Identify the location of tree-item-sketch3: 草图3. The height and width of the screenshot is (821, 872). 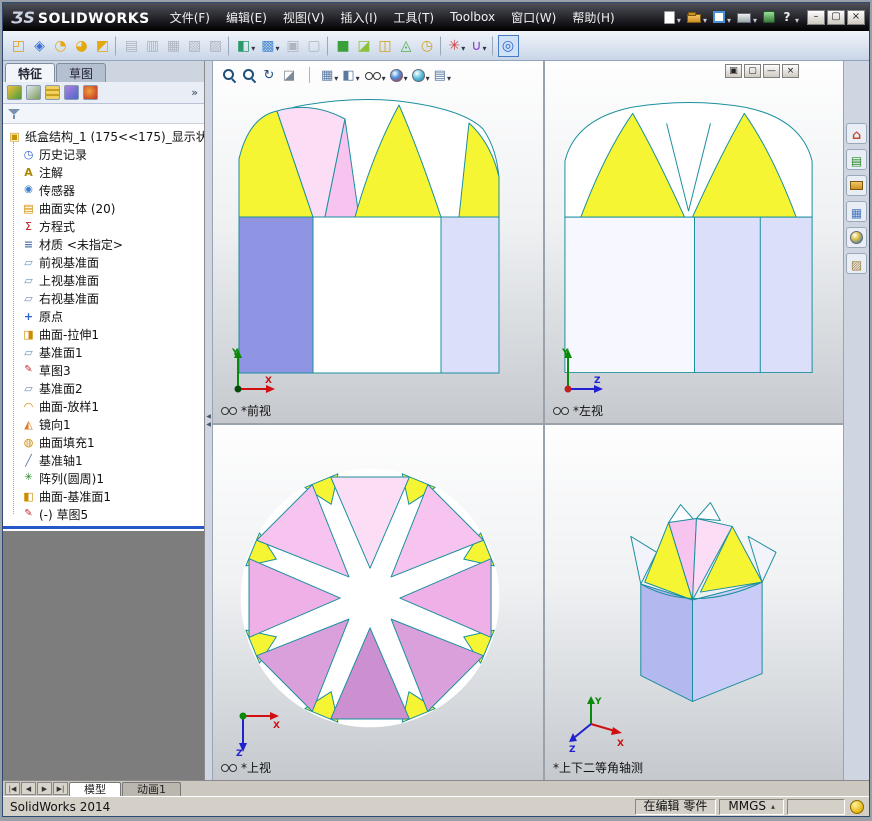
(103, 370).